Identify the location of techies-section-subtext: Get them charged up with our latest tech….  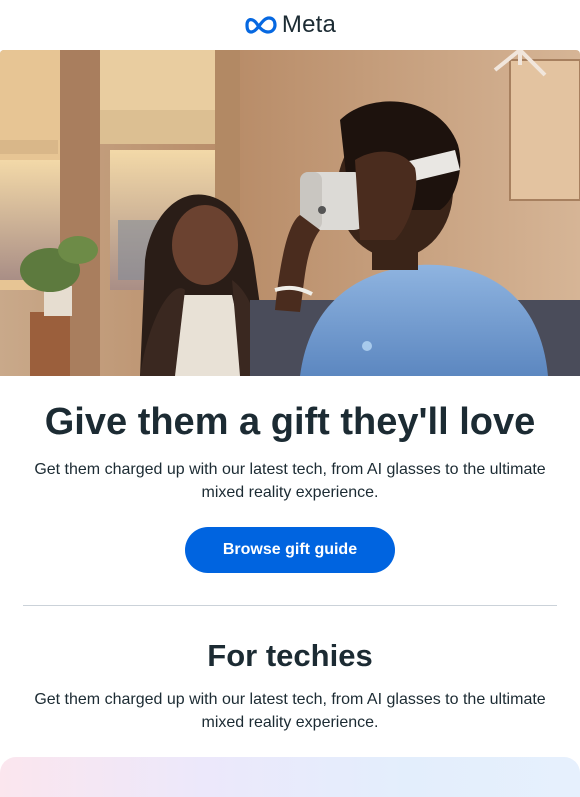
(290, 711).